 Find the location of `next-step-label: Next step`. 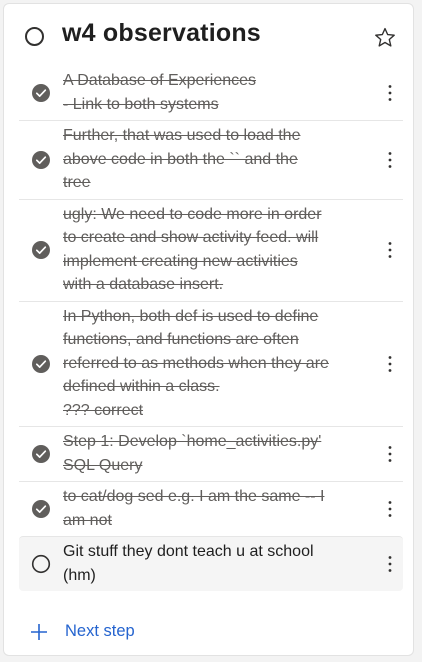

next-step-label: Next step is located at coordinates (100, 631).